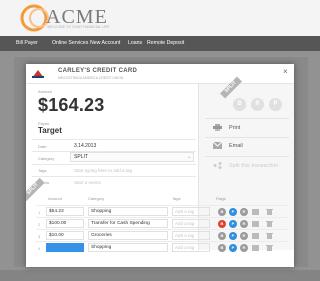 This screenshot has height=281, width=320. Describe the element at coordinates (71, 105) in the screenshot. I see `amount-value: $164.23` at that location.